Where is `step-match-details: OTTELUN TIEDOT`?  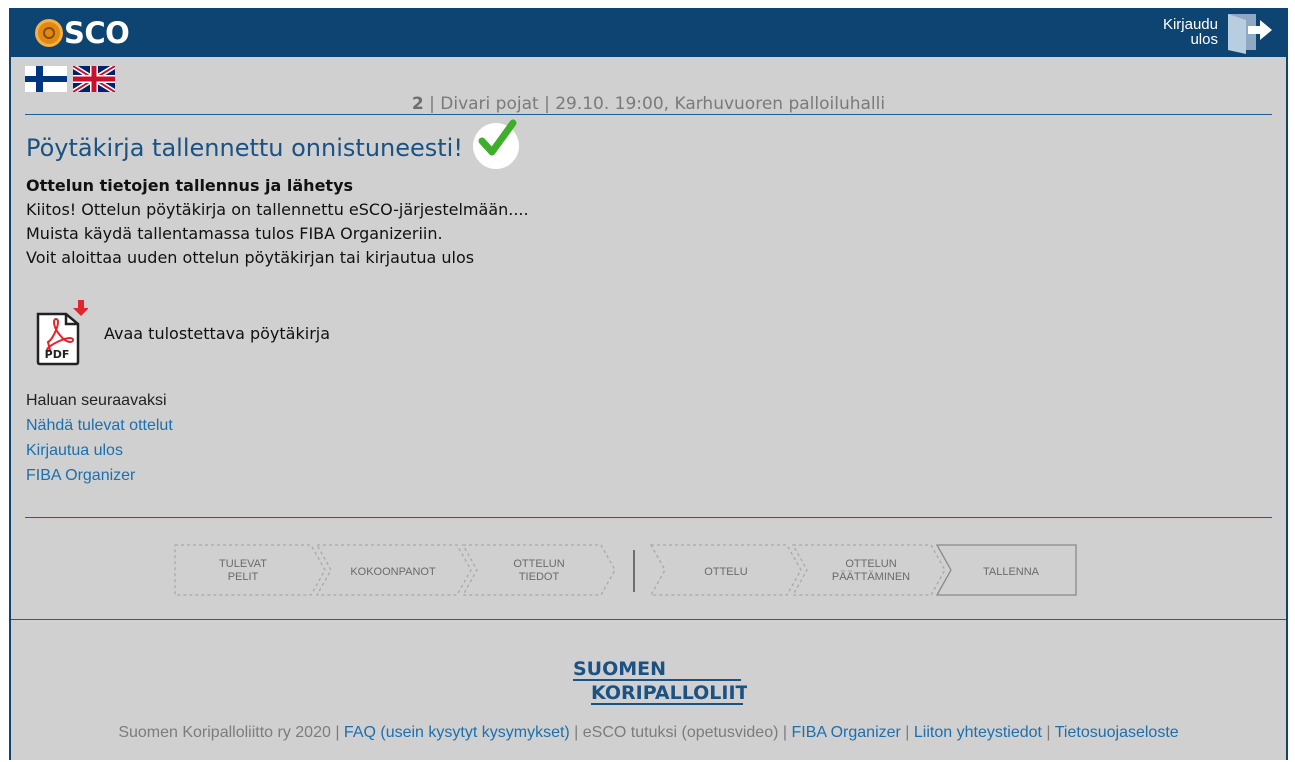 step-match-details: OTTELUN TIEDOT is located at coordinates (538, 570).